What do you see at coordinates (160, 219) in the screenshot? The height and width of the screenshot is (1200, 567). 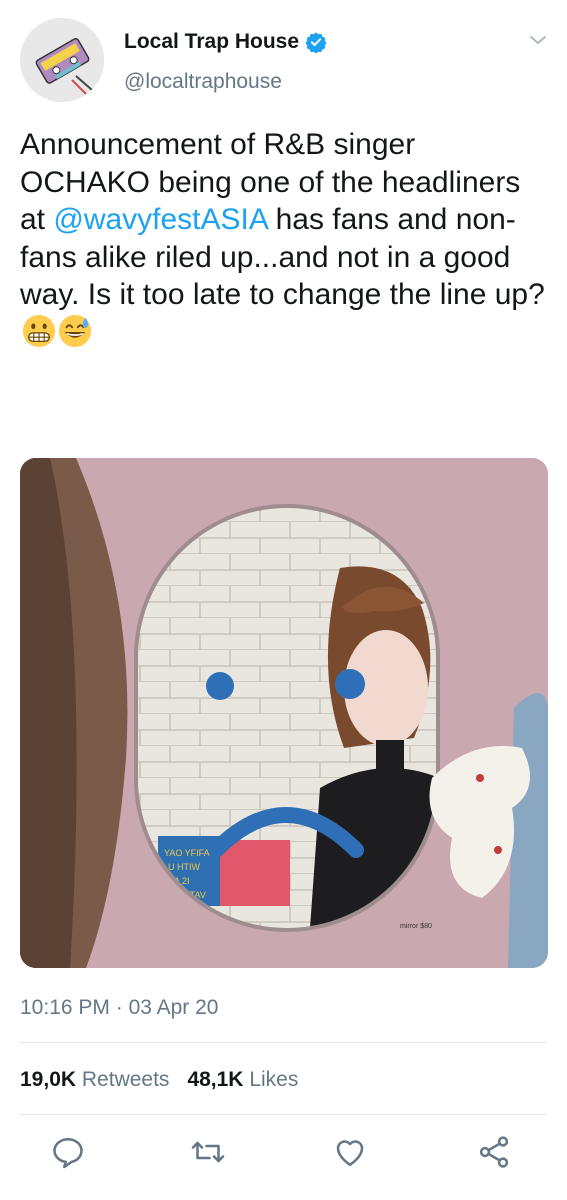 I see `mention-link: @wavyfestASIA` at bounding box center [160, 219].